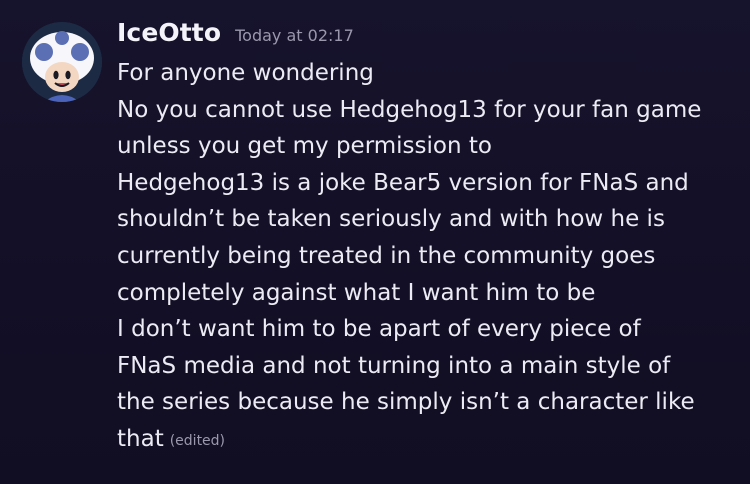 Image resolution: width=750 pixels, height=484 pixels. What do you see at coordinates (197, 441) in the screenshot?
I see `edited-indicator: (edited)` at bounding box center [197, 441].